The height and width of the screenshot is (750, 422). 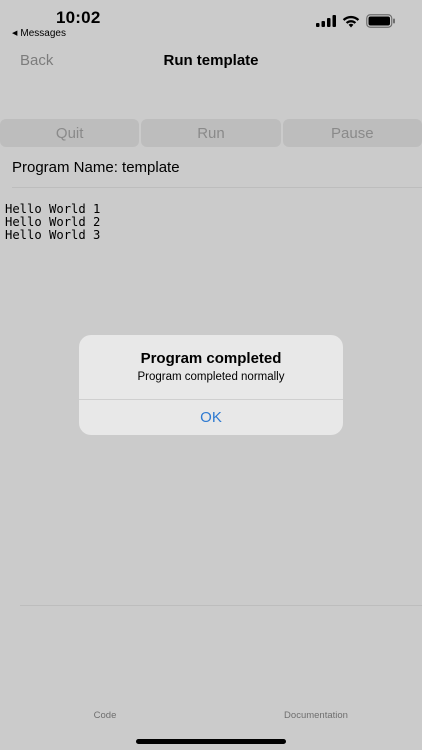 I want to click on back-triangle-icon: ◀, so click(x=15, y=33).